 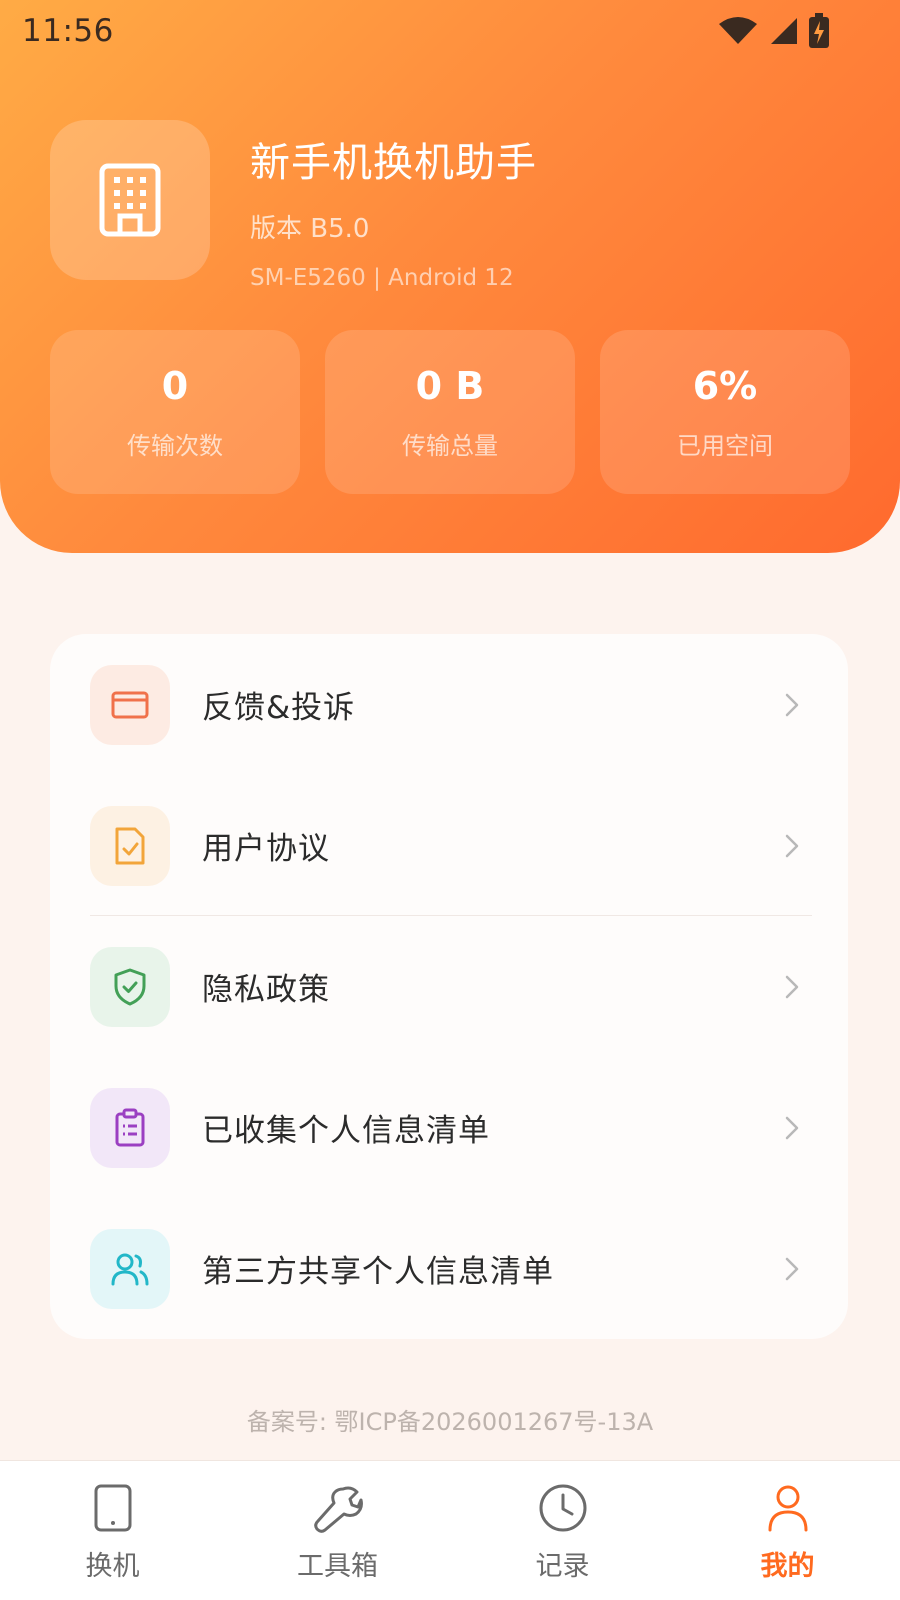 What do you see at coordinates (725, 445) in the screenshot?
I see `stat-label: 已用空间` at bounding box center [725, 445].